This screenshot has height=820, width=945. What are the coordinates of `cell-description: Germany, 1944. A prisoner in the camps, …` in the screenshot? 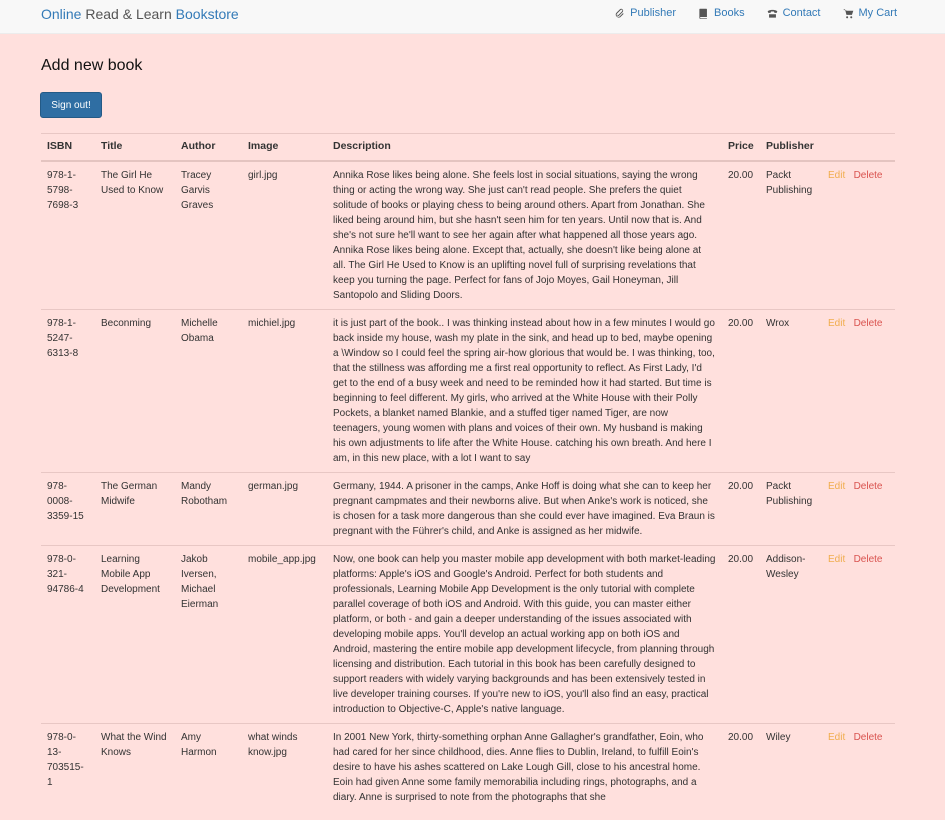 It's located at (524, 509).